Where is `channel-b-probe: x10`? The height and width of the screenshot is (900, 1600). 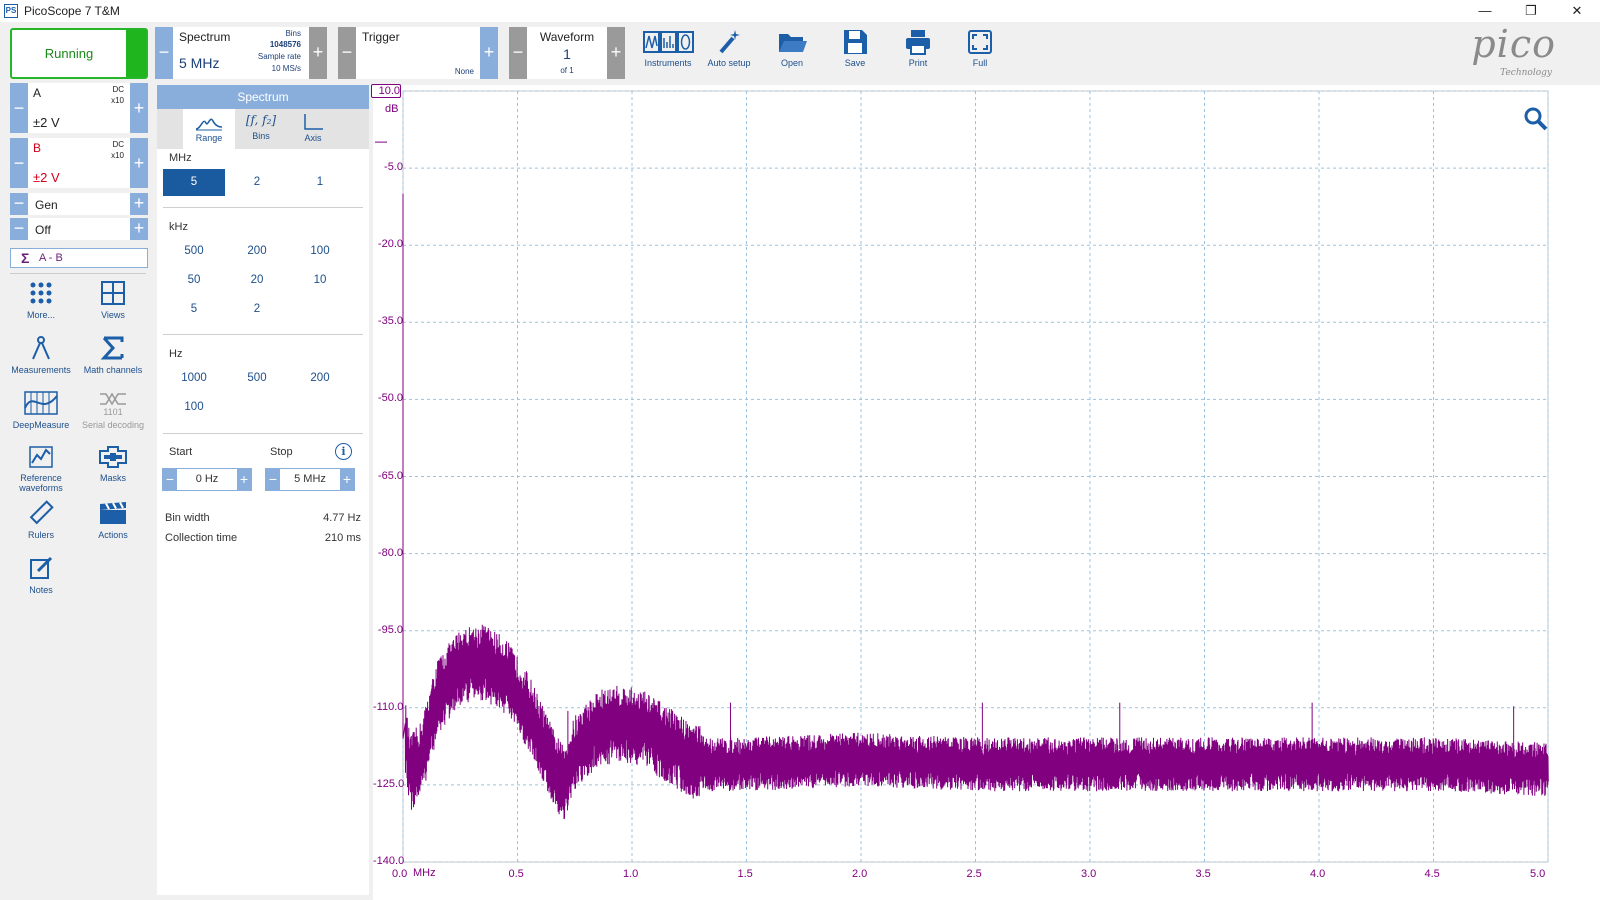 channel-b-probe: x10 is located at coordinates (117, 155).